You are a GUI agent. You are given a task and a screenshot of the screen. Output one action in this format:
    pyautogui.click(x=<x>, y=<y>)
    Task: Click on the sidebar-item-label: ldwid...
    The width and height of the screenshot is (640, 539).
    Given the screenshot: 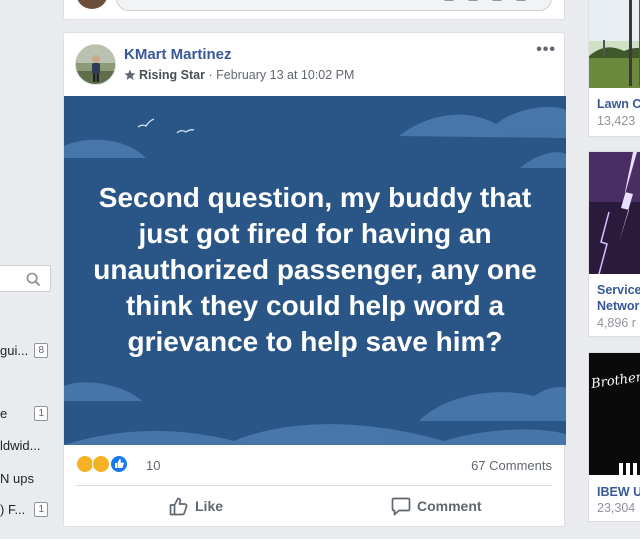 What is the action you would take?
    pyautogui.click(x=20, y=445)
    